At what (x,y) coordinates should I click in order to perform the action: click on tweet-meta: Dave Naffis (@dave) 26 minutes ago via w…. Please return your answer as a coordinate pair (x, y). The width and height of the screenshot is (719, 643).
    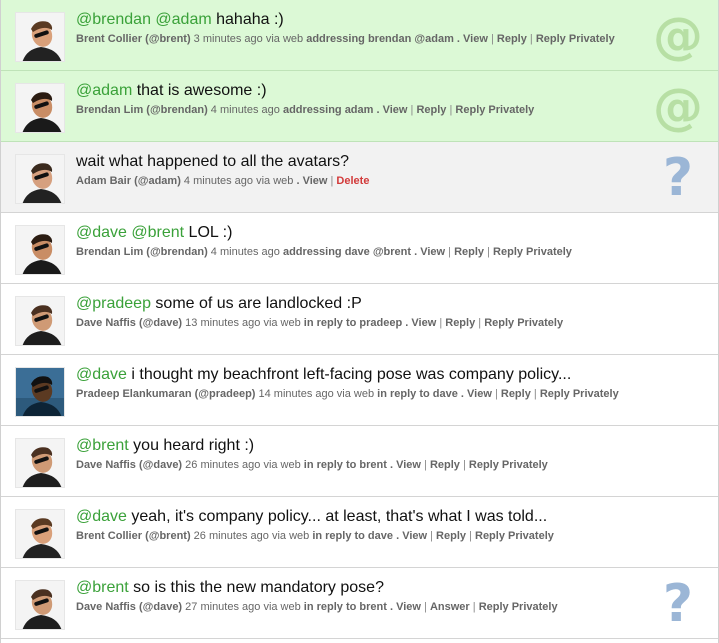
    Looking at the image, I should click on (312, 465).